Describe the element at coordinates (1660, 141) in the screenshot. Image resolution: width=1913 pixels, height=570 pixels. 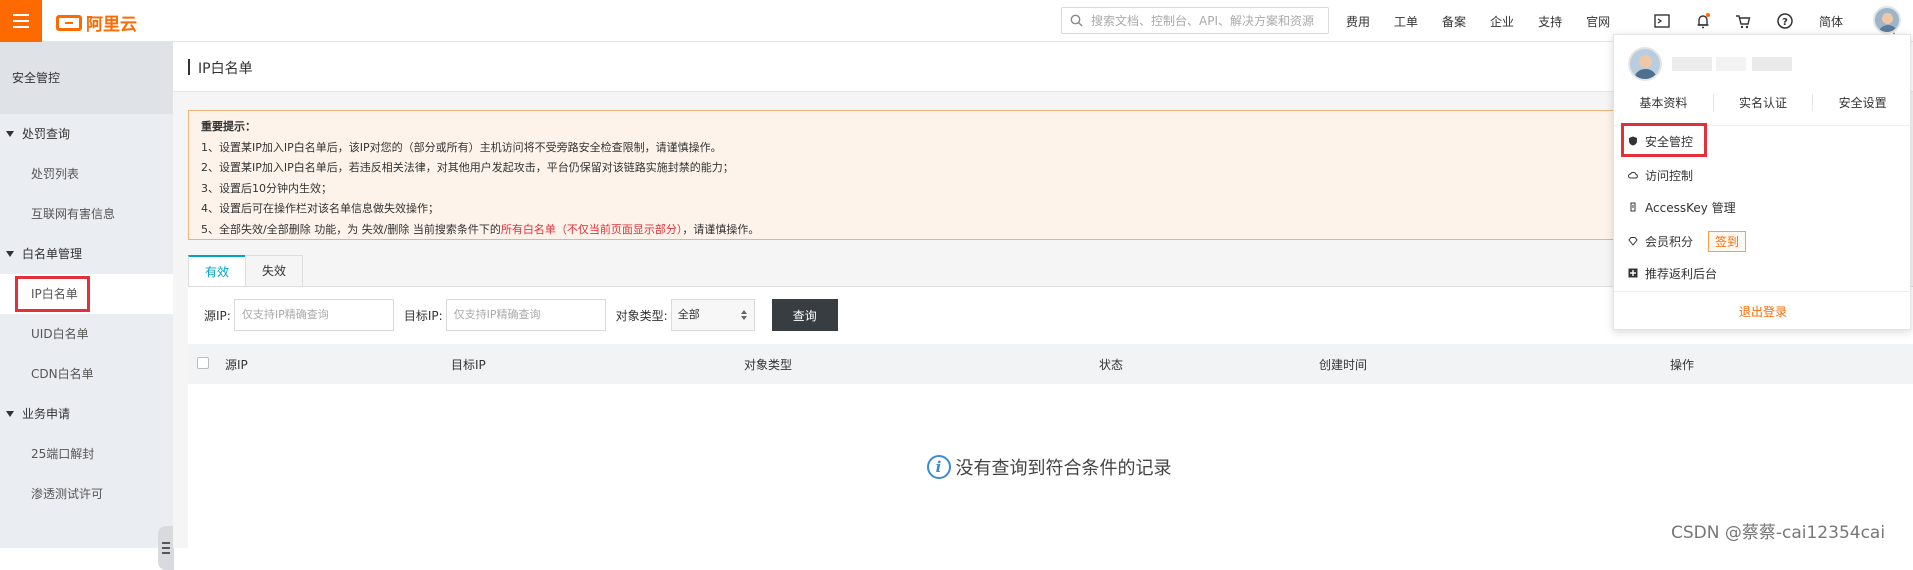
I see `menu-item-security-control: 安全管控` at that location.